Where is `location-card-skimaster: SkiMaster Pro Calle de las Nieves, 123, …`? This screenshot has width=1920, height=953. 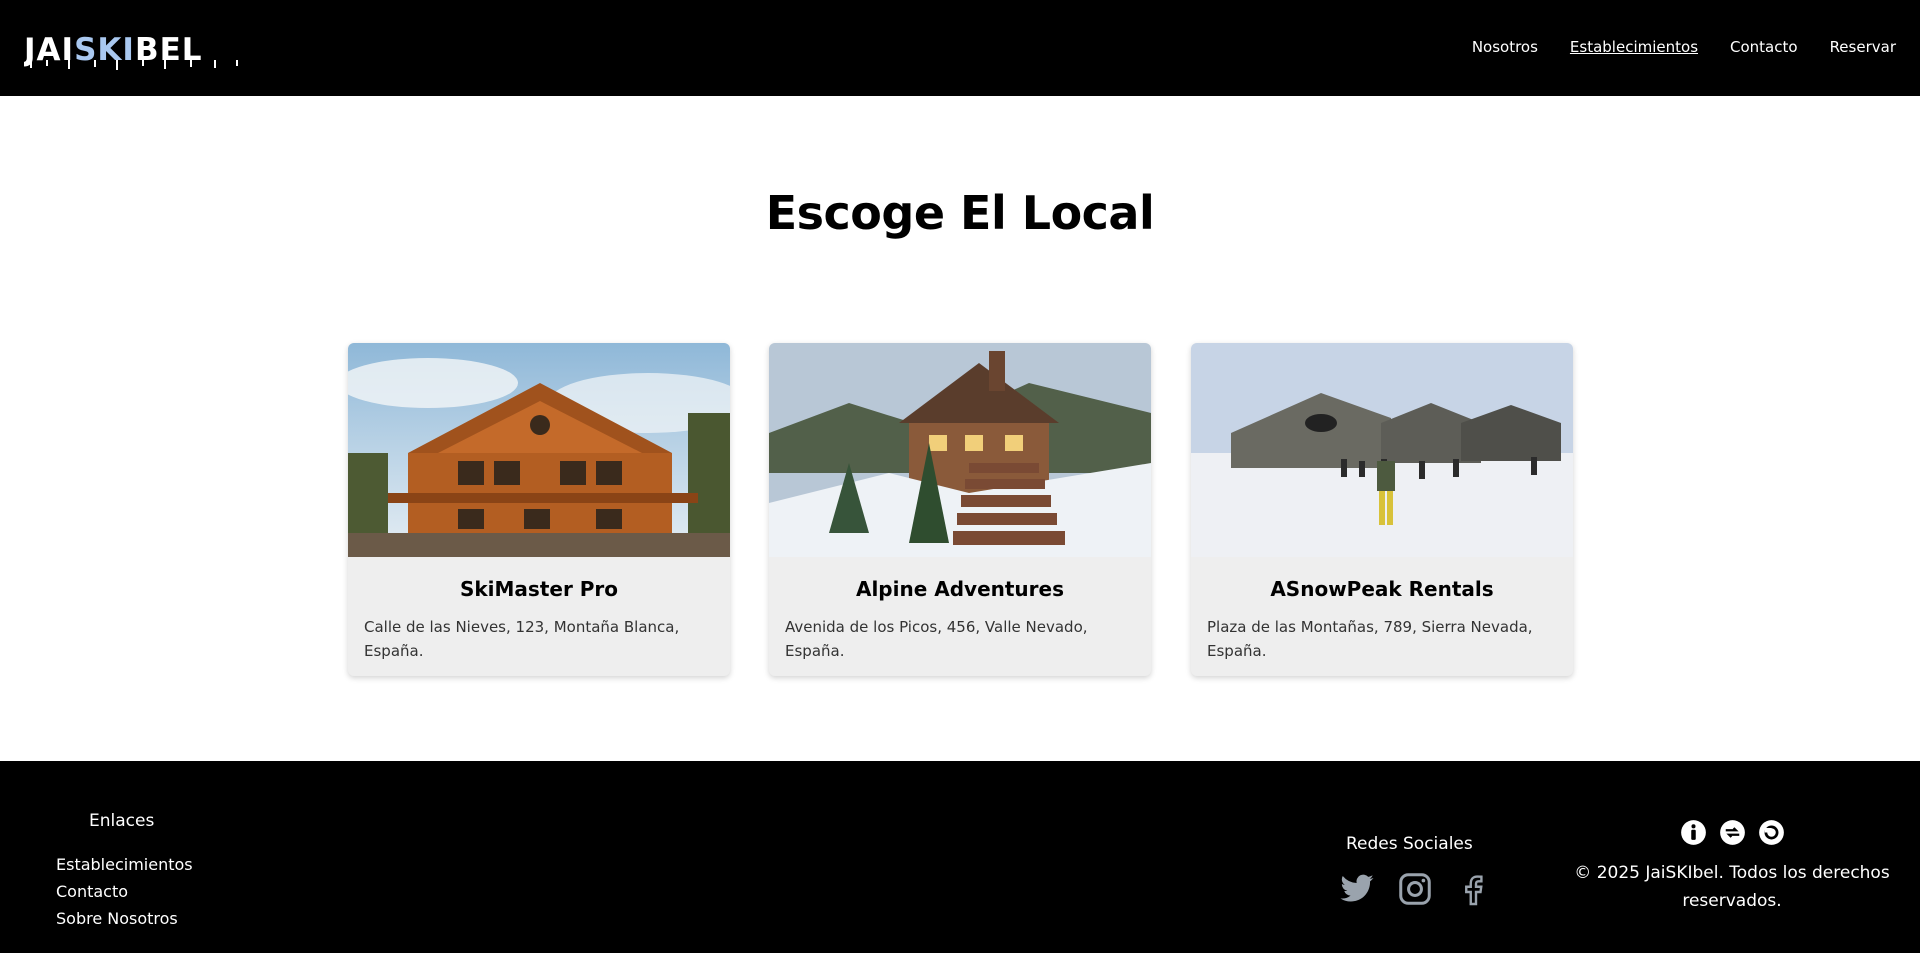
location-card-skimaster: SkiMaster Pro Calle de las Nieves, 123, … is located at coordinates (539, 509).